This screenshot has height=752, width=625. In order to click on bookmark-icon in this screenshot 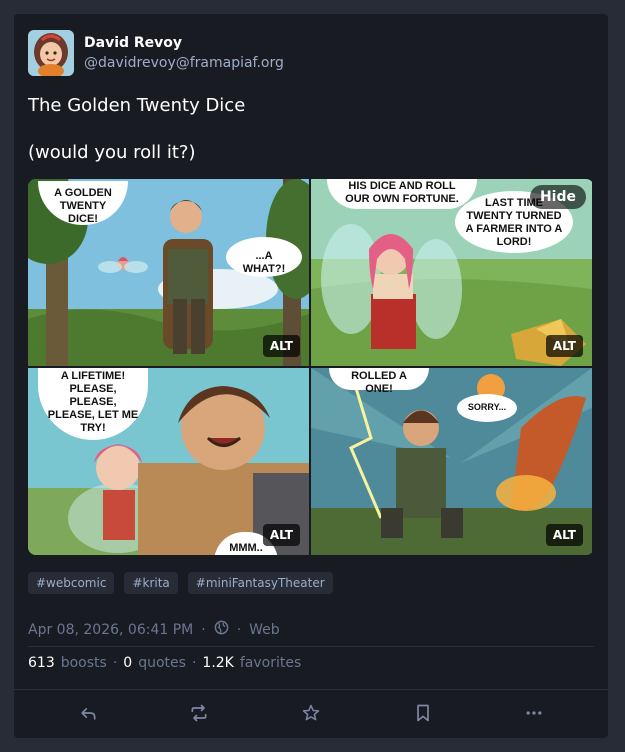, I will do `click(422, 713)`.